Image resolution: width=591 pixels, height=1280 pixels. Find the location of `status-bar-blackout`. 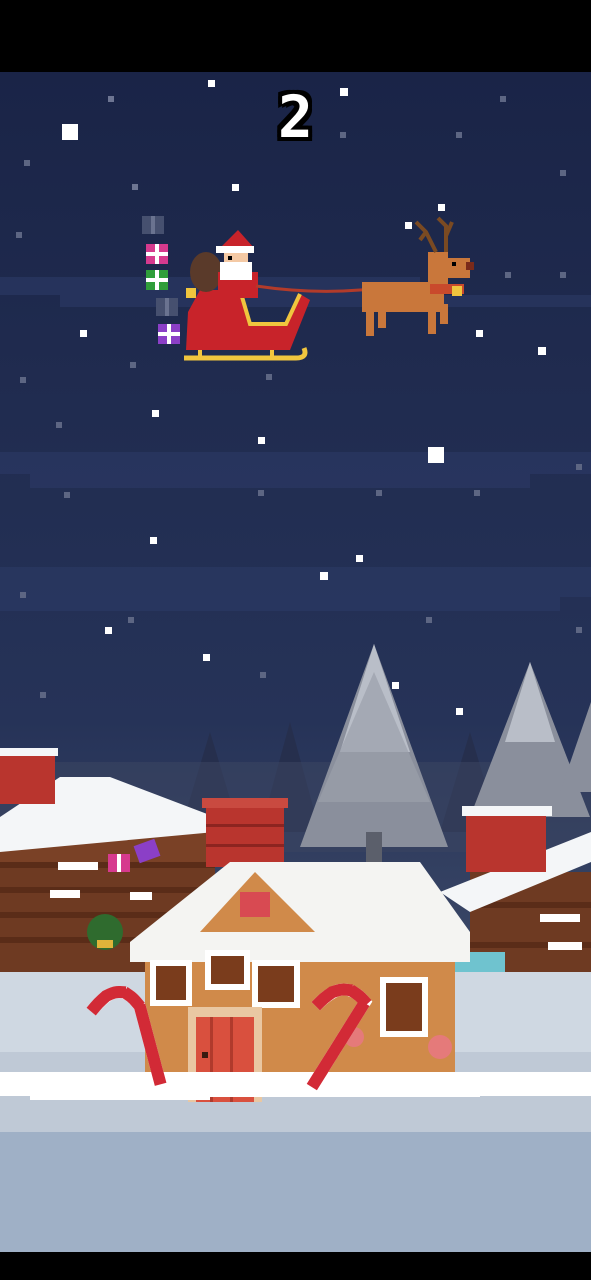

status-bar-blackout is located at coordinates (295, 36).